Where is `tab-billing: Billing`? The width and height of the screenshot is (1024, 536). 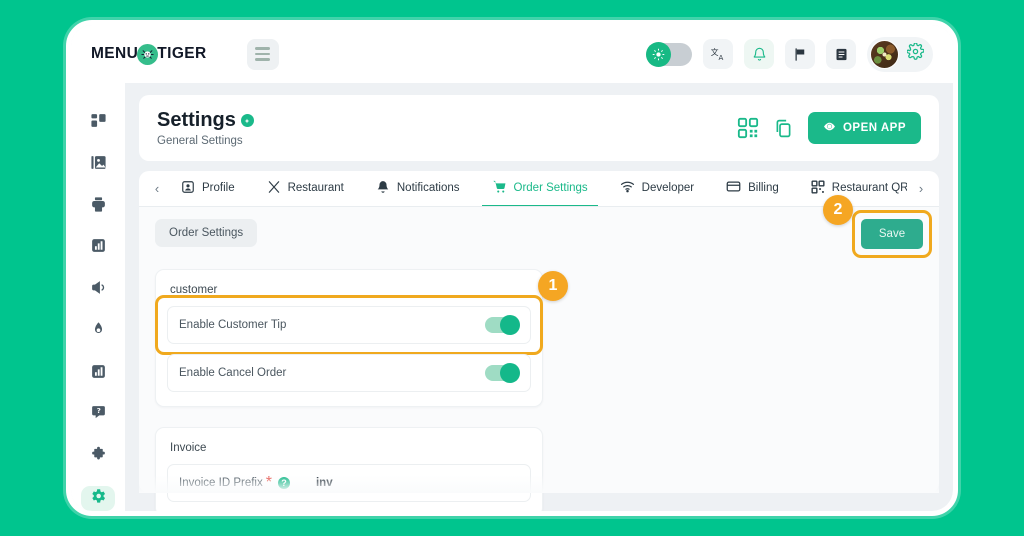 tab-billing: Billing is located at coordinates (752, 188).